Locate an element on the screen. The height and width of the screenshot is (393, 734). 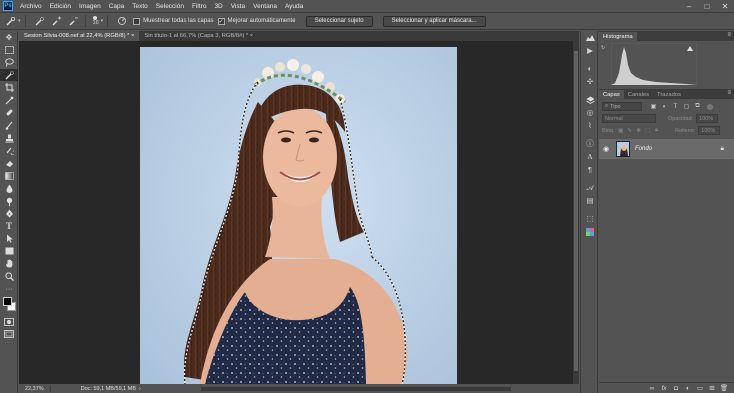
blur-icon is located at coordinates (9, 188).